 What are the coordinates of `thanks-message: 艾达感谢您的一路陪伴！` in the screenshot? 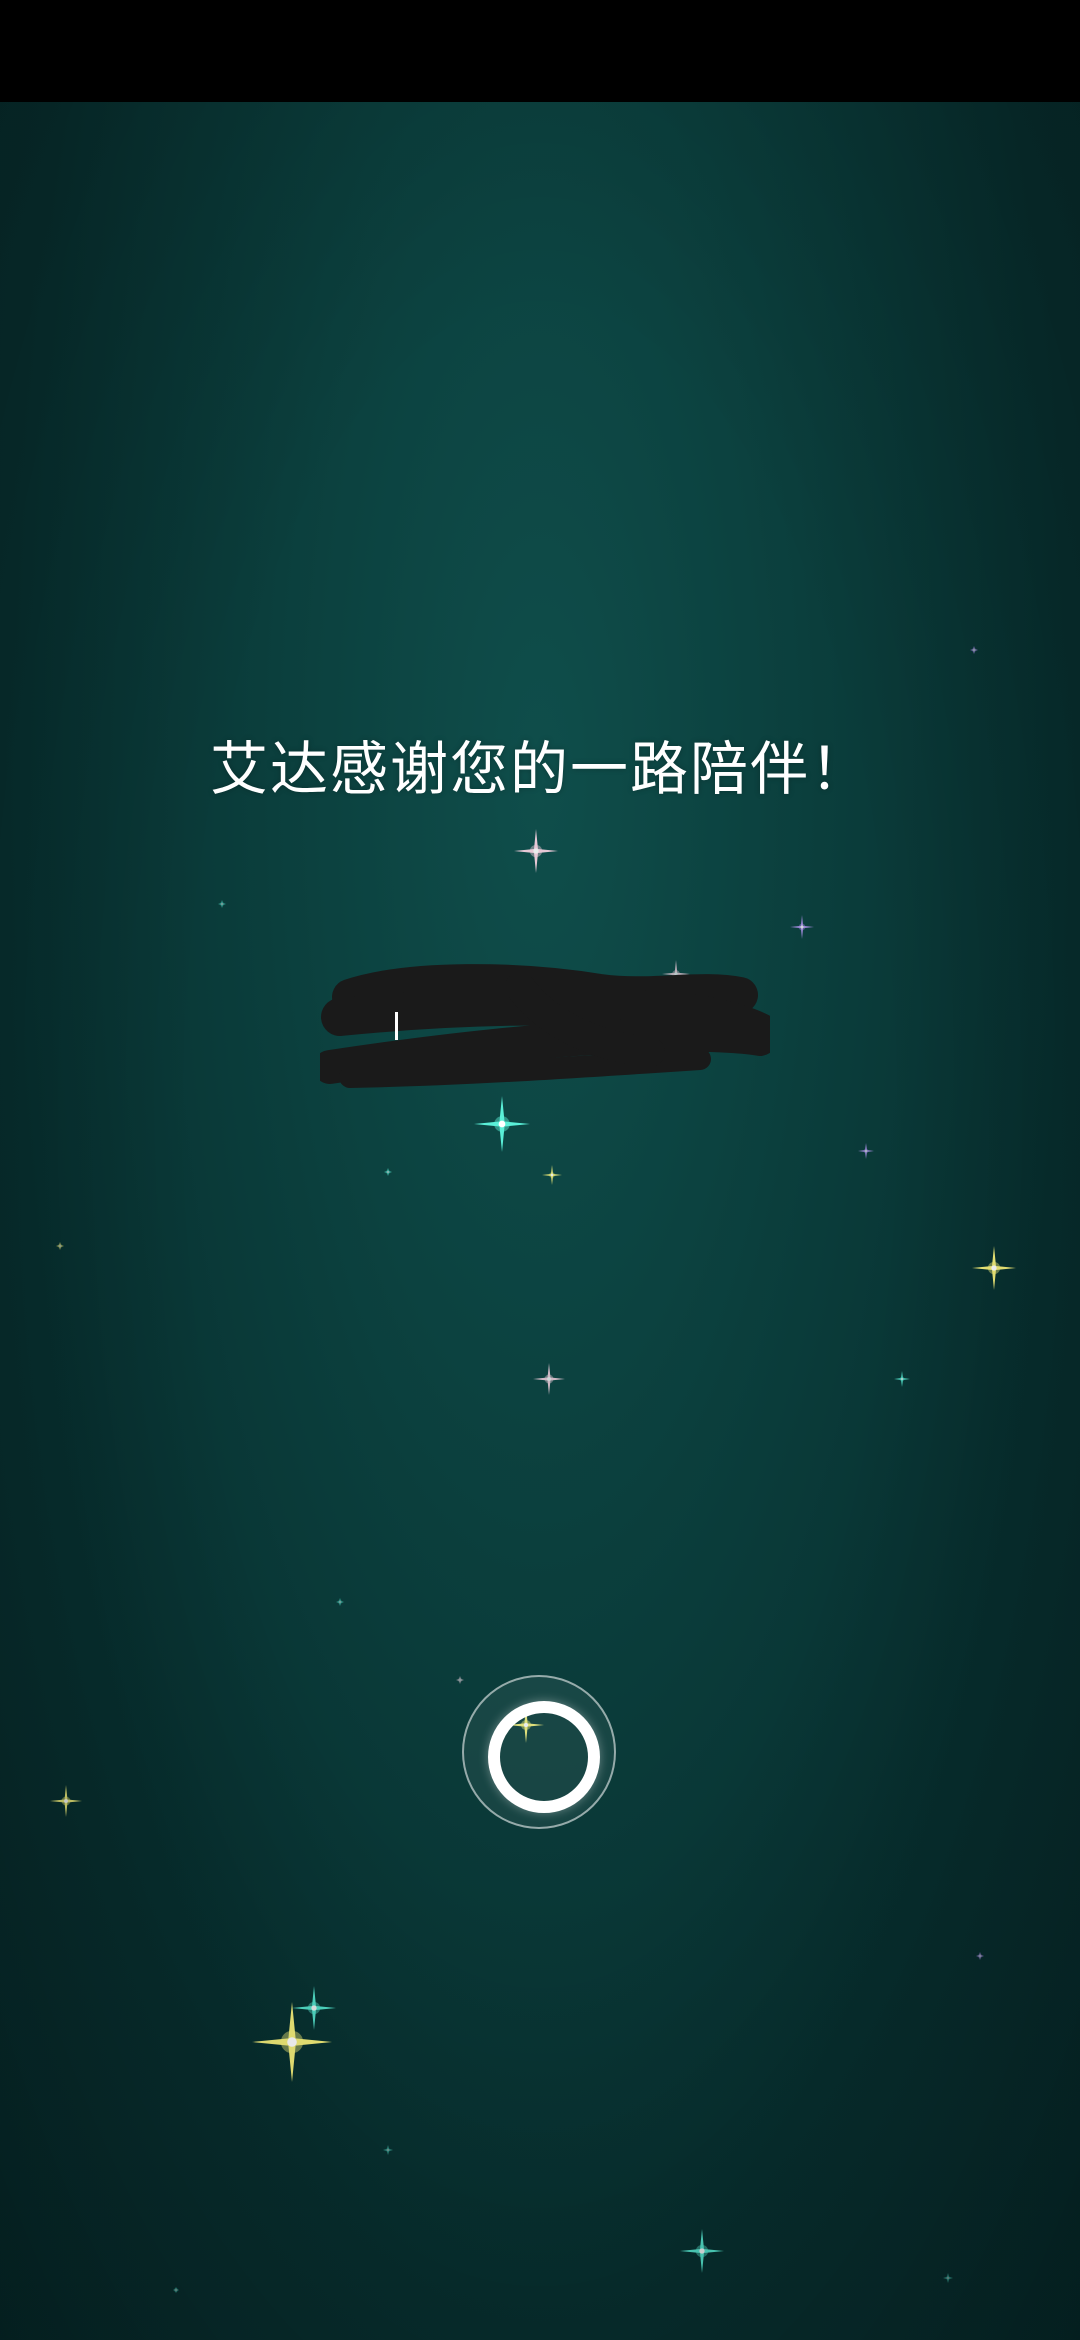 It's located at (539, 769).